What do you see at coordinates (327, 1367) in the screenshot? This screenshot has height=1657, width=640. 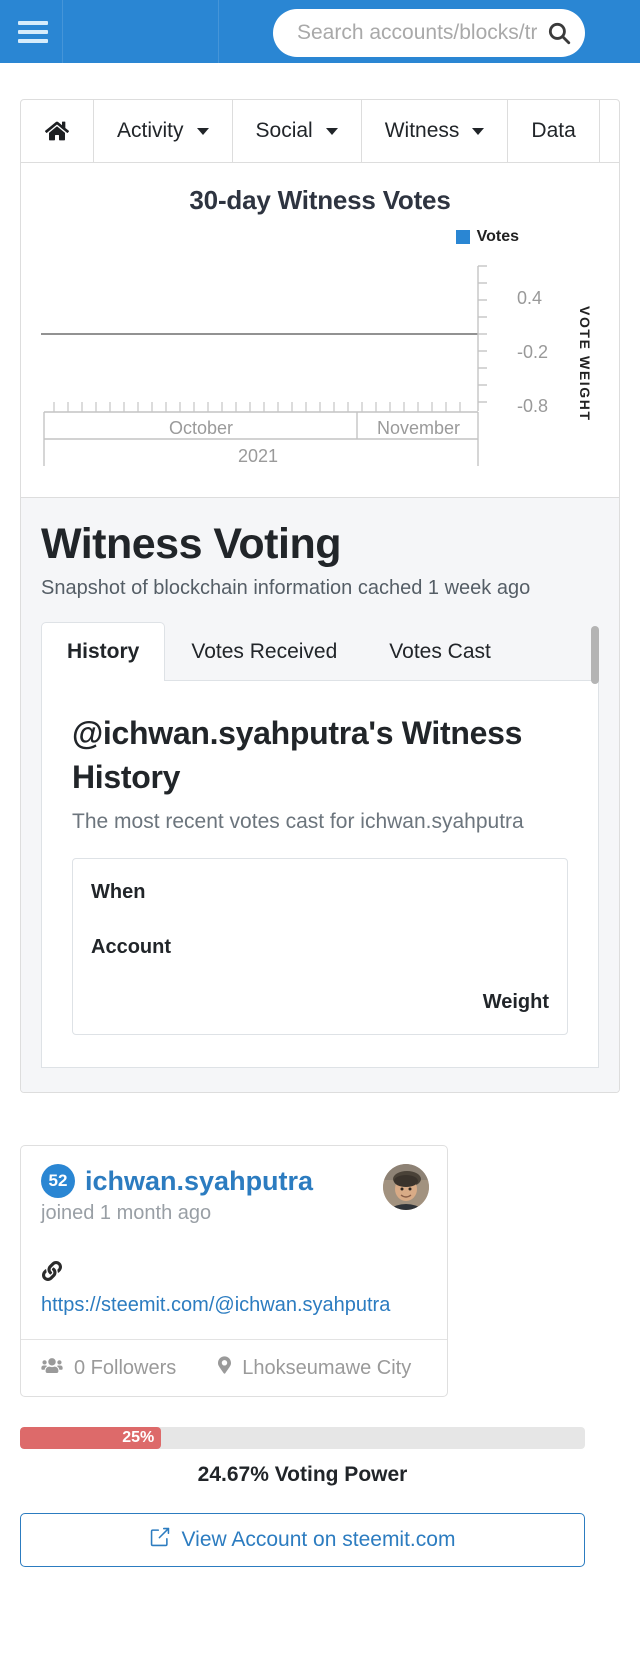 I see `location-text: Lhokseumawe City` at bounding box center [327, 1367].